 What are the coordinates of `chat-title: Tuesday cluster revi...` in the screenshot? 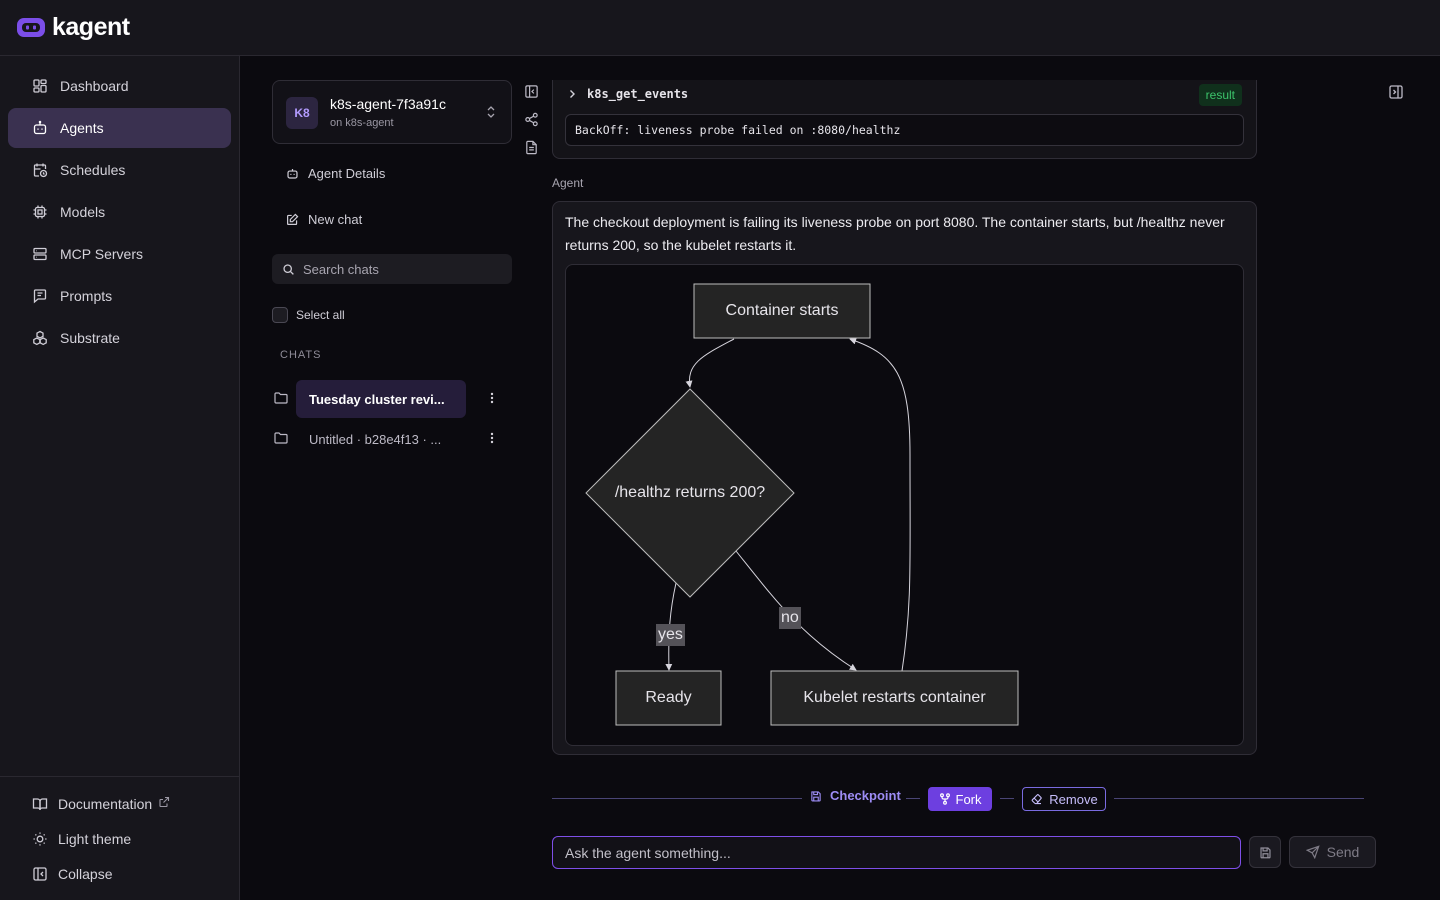 It's located at (381, 399).